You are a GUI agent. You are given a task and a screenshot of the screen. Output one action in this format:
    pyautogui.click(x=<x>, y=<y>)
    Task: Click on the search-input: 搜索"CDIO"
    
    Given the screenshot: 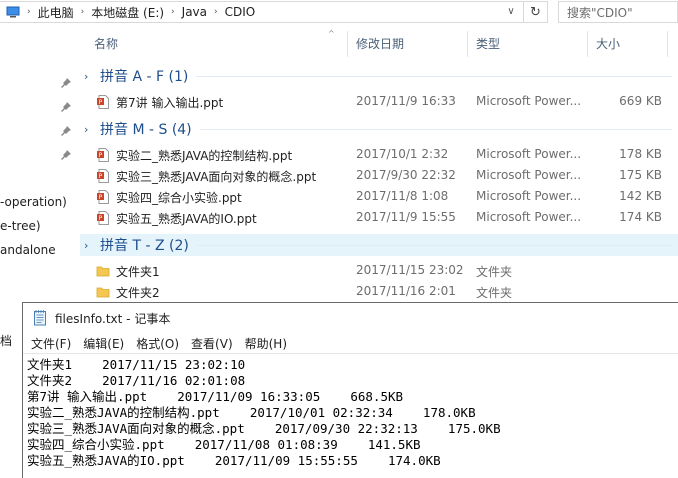 What is the action you would take?
    pyautogui.click(x=618, y=12)
    